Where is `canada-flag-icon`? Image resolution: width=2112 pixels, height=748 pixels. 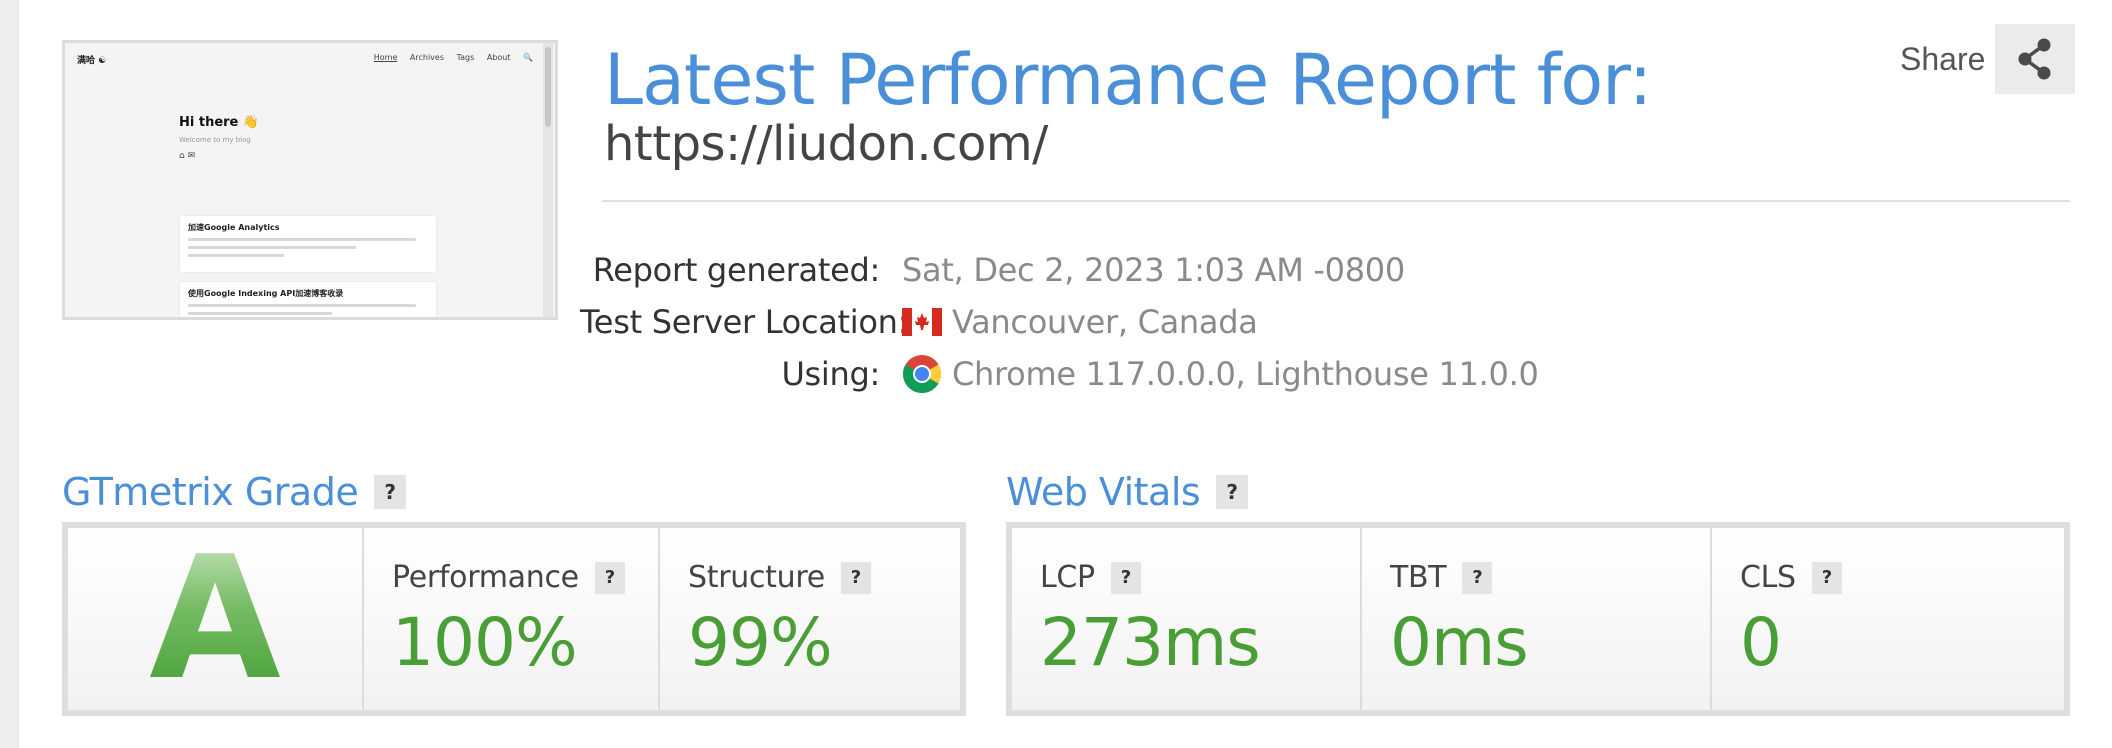 canada-flag-icon is located at coordinates (922, 322).